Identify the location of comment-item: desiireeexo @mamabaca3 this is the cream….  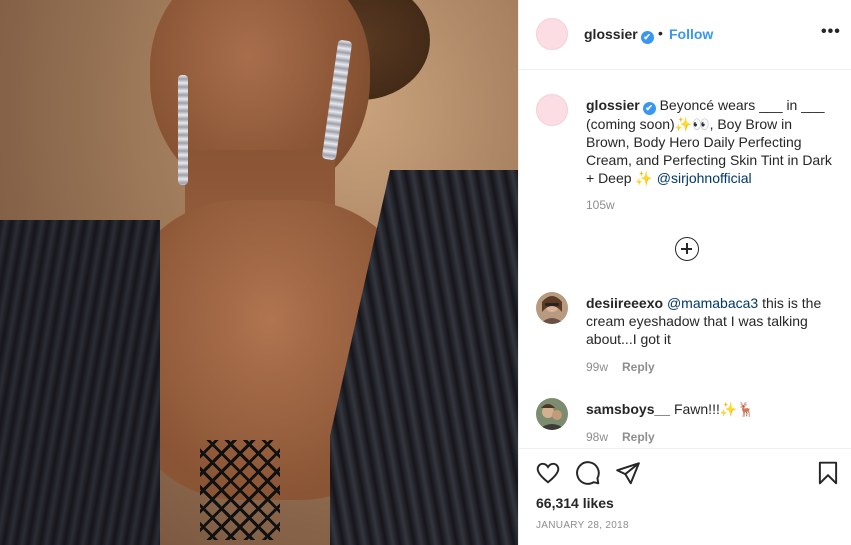
(686, 333).